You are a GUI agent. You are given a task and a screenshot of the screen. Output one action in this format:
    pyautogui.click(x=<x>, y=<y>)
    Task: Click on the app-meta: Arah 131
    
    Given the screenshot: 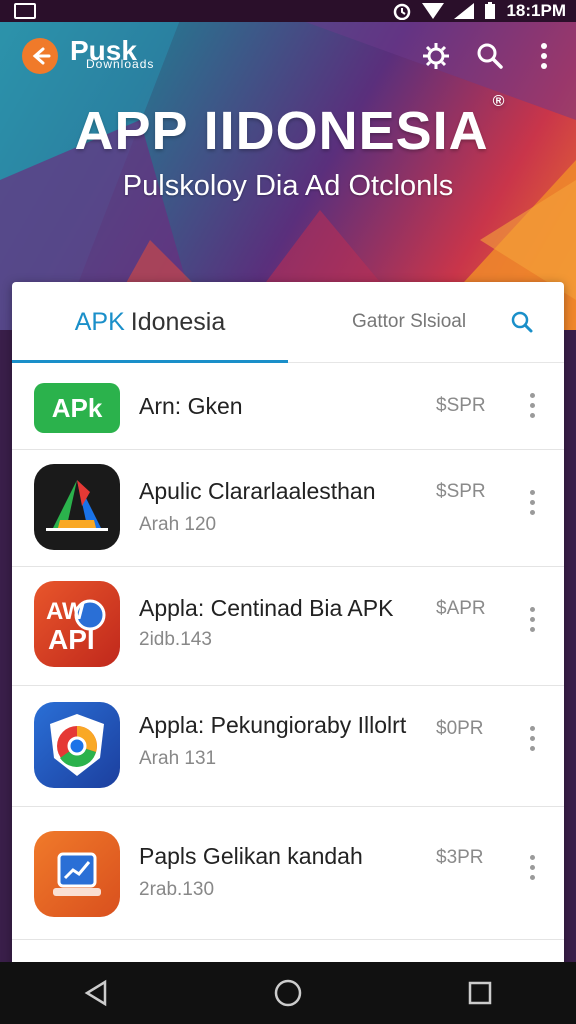 What is the action you would take?
    pyautogui.click(x=178, y=758)
    